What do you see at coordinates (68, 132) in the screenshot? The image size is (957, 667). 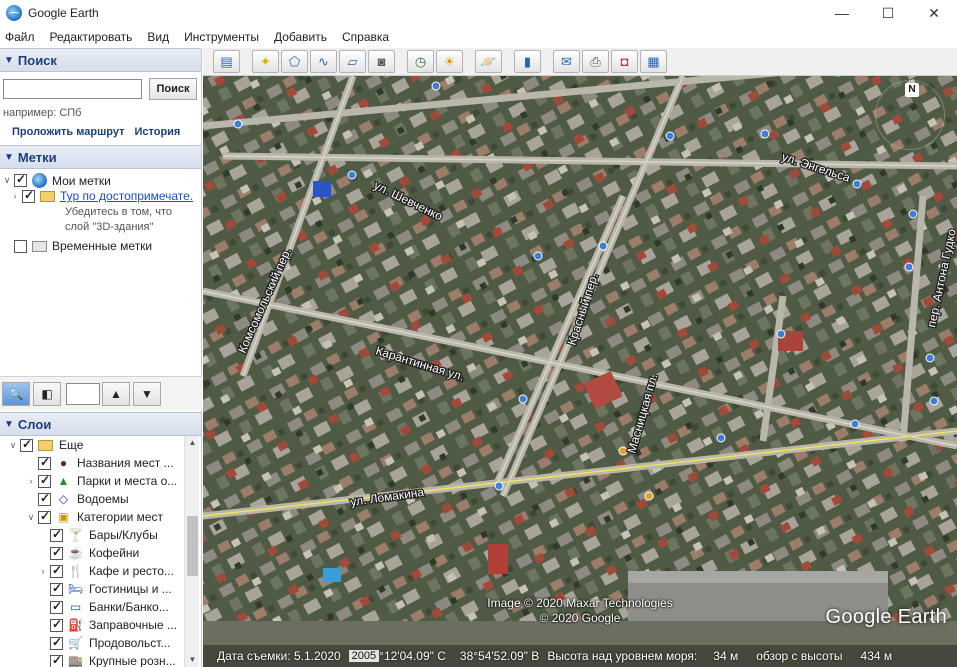 I see `get-directions-link: Проложить маршрут` at bounding box center [68, 132].